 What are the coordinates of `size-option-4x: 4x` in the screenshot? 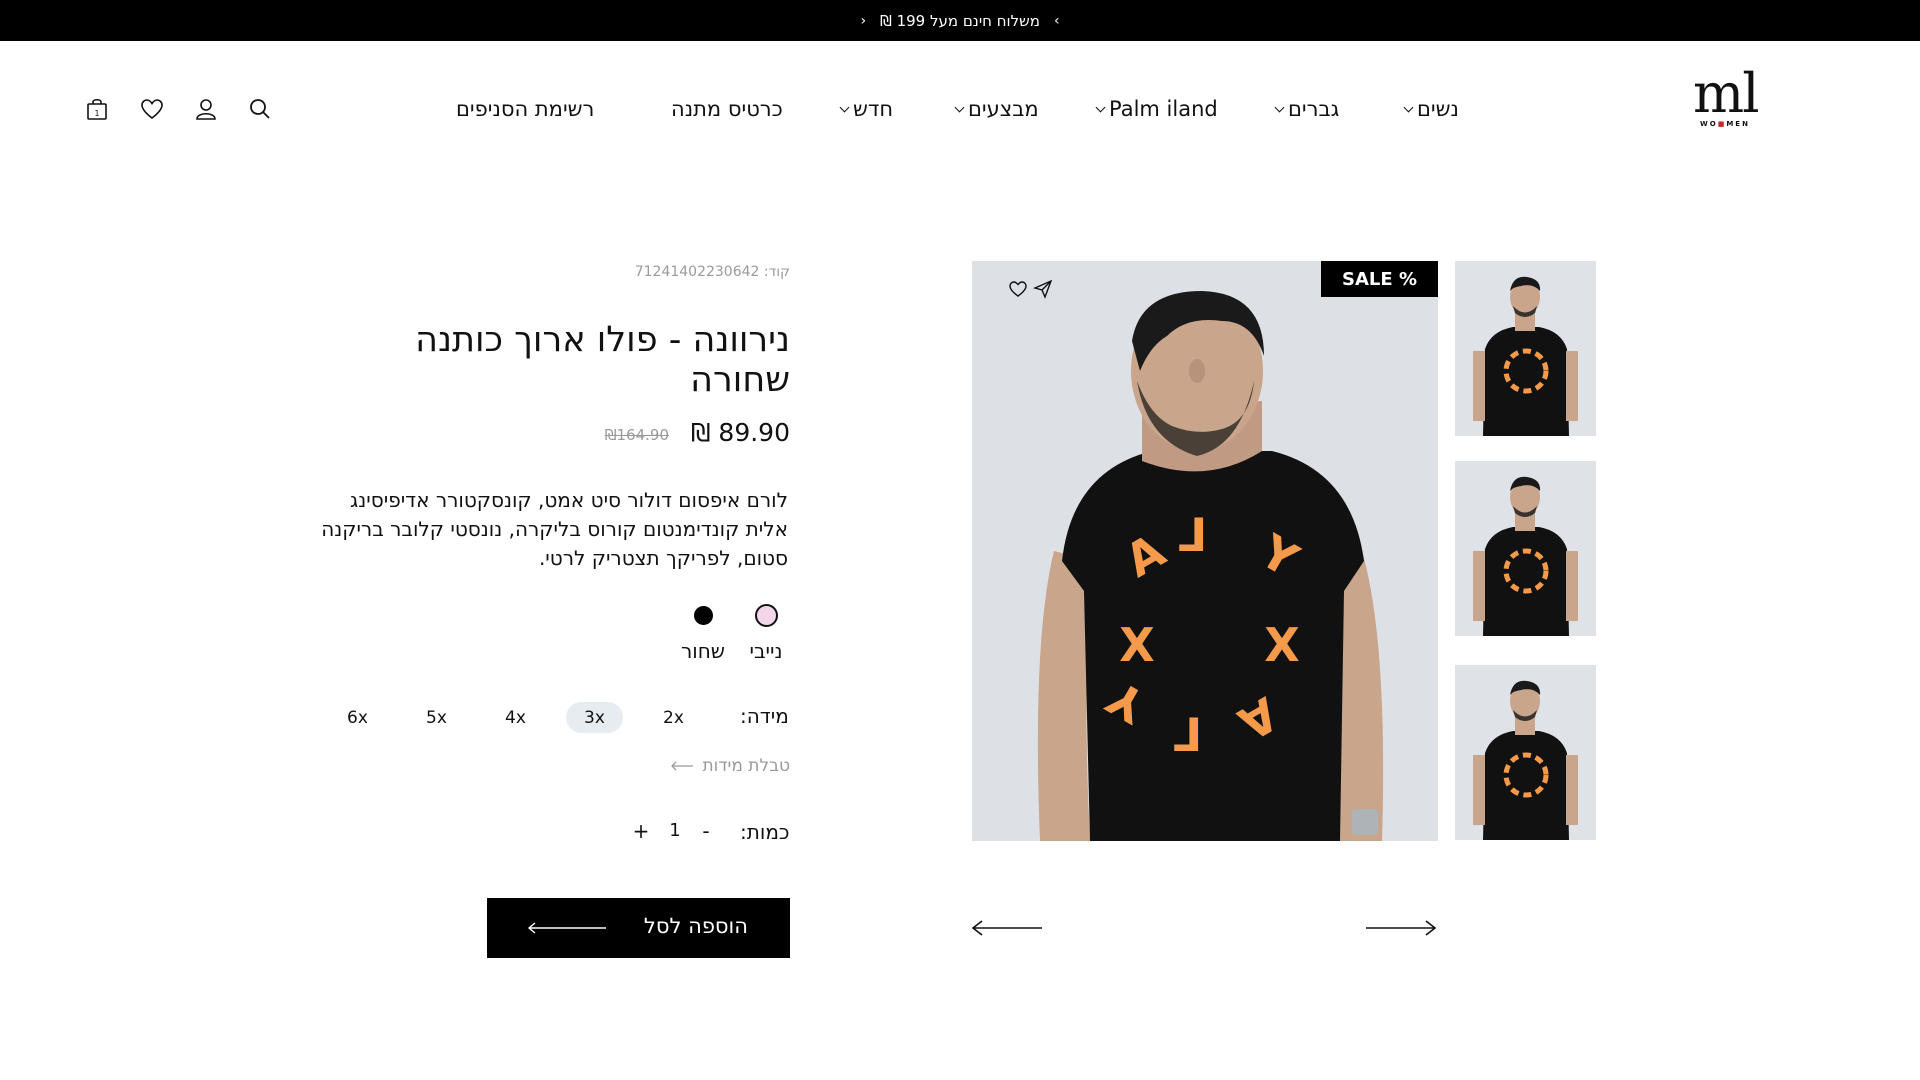 It's located at (515, 717).